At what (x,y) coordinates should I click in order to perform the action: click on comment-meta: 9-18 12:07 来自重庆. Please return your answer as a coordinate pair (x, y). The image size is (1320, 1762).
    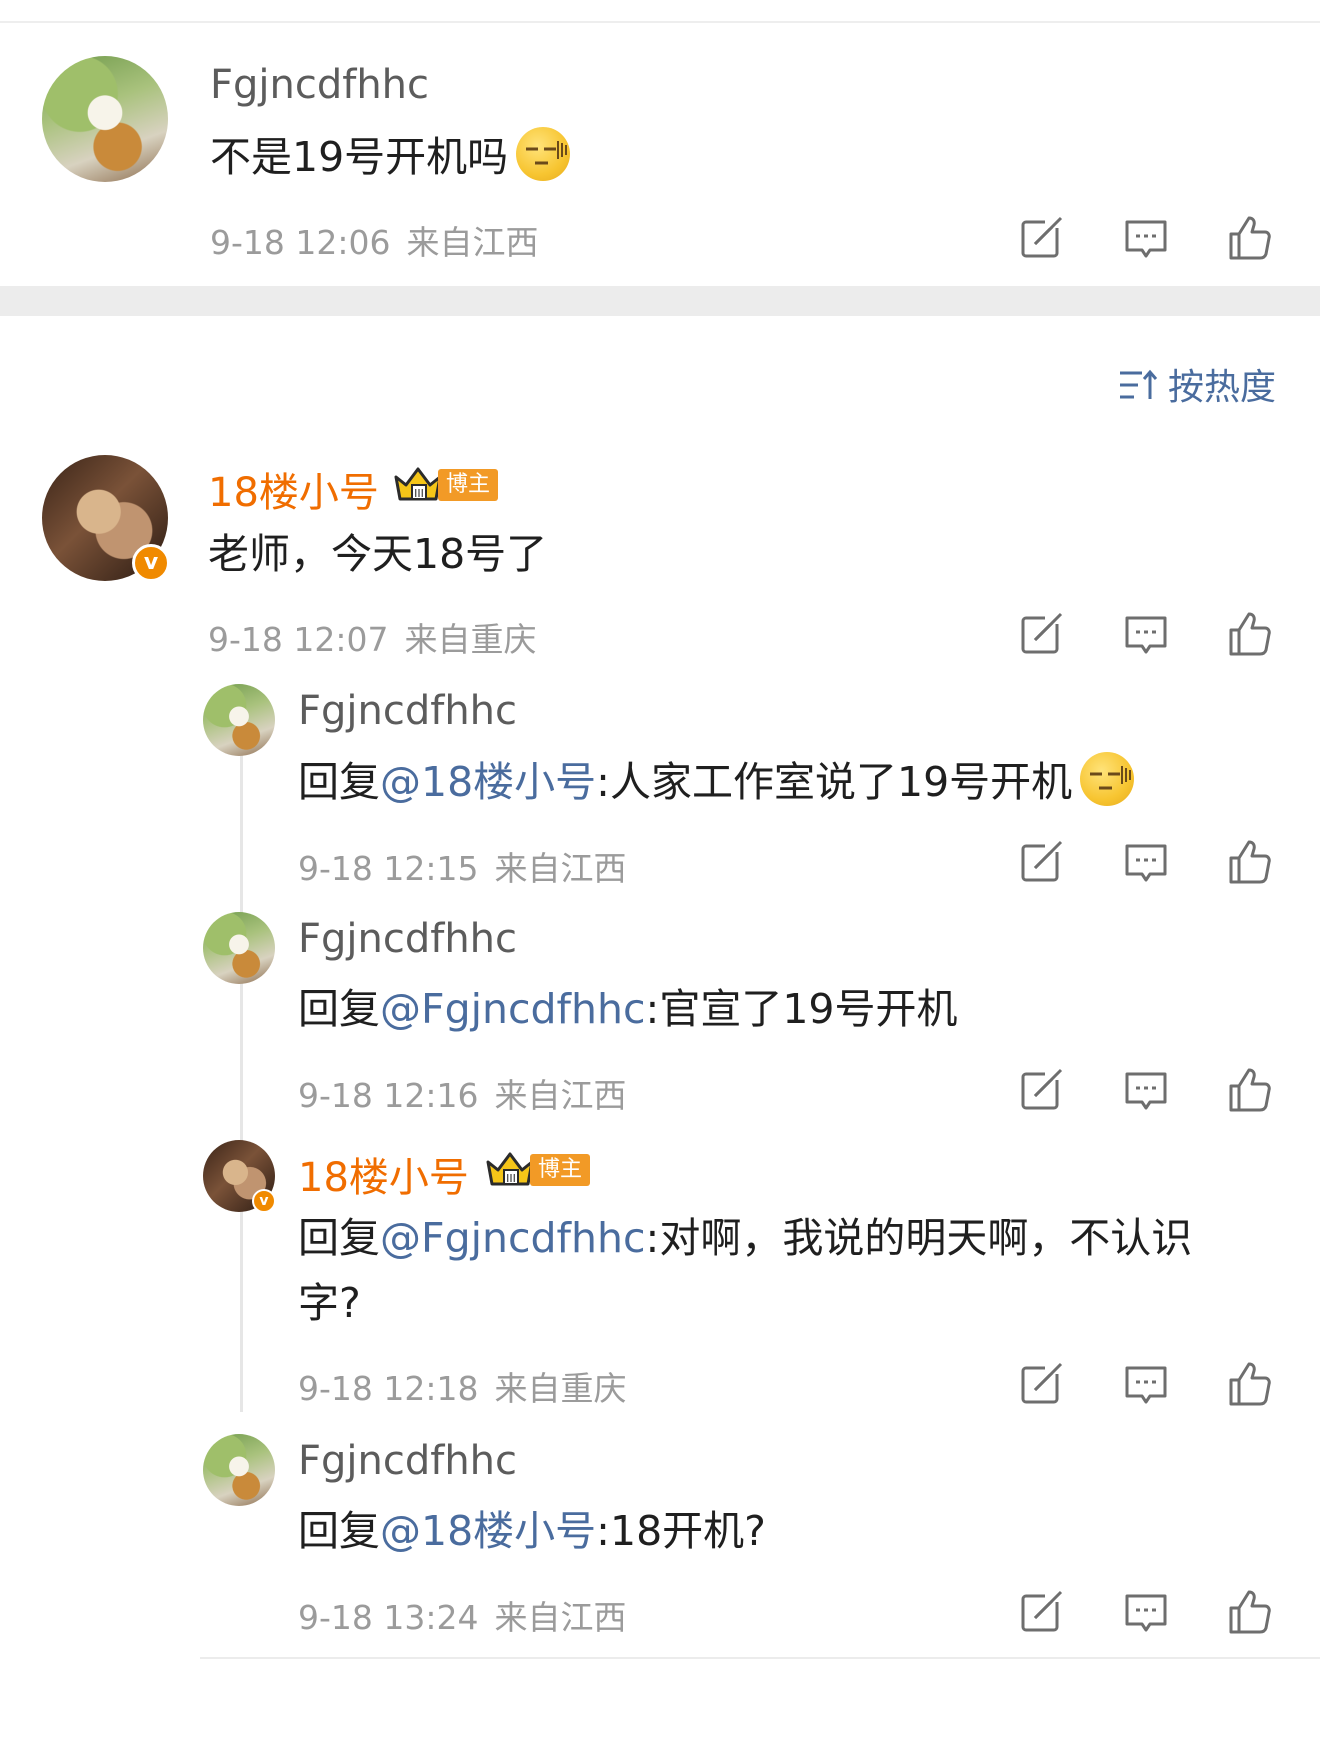
    Looking at the image, I should click on (372, 637).